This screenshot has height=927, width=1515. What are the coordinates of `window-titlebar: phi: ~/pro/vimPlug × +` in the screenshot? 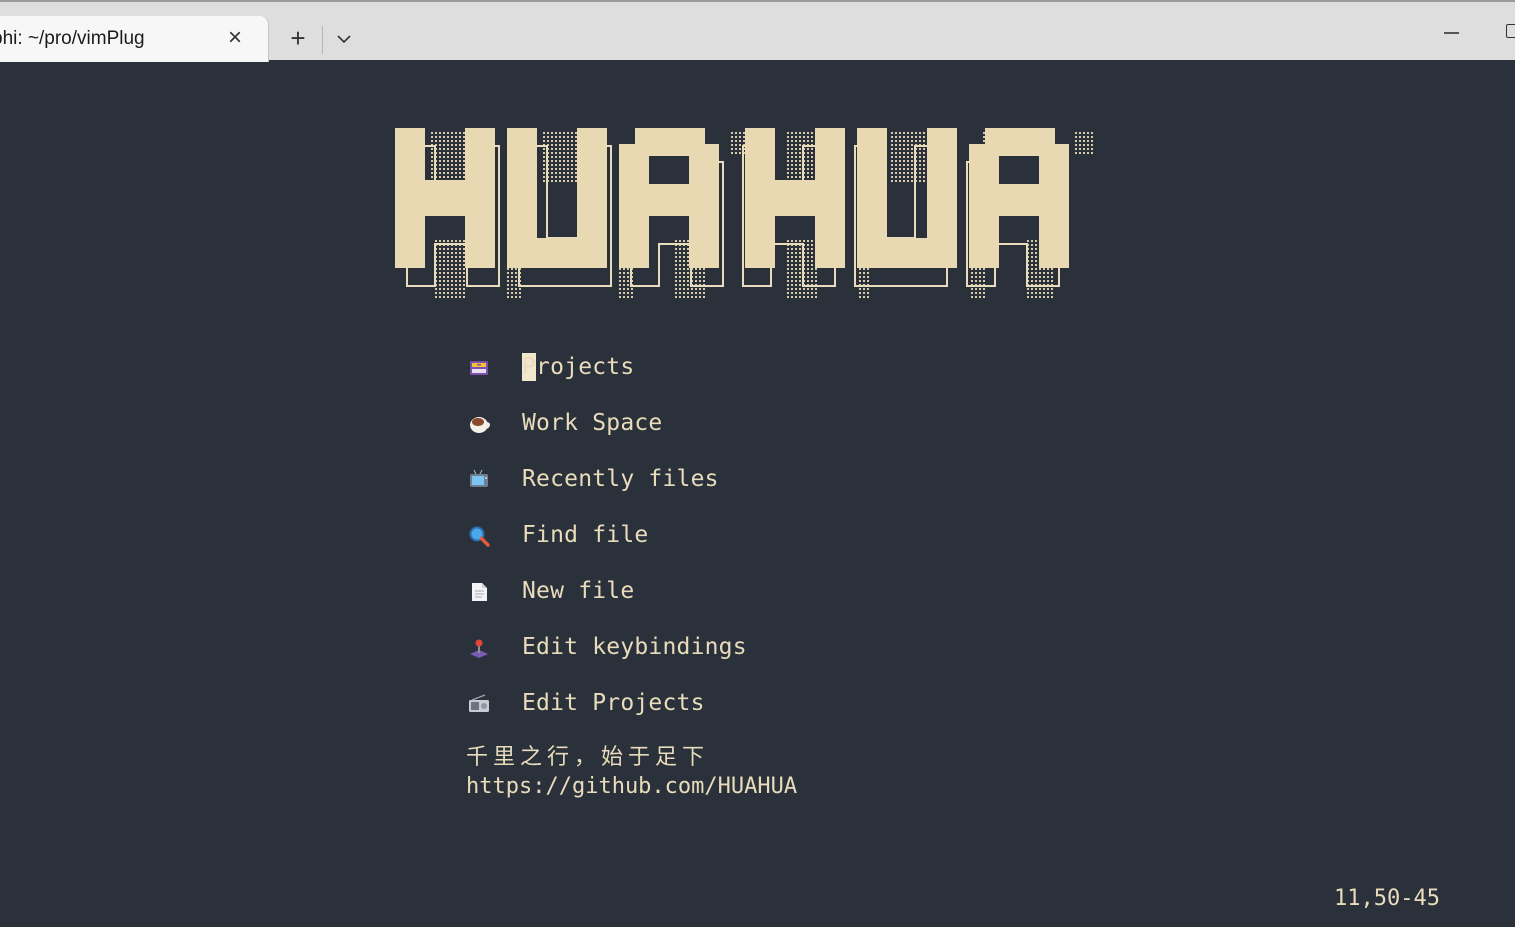 It's located at (757, 31).